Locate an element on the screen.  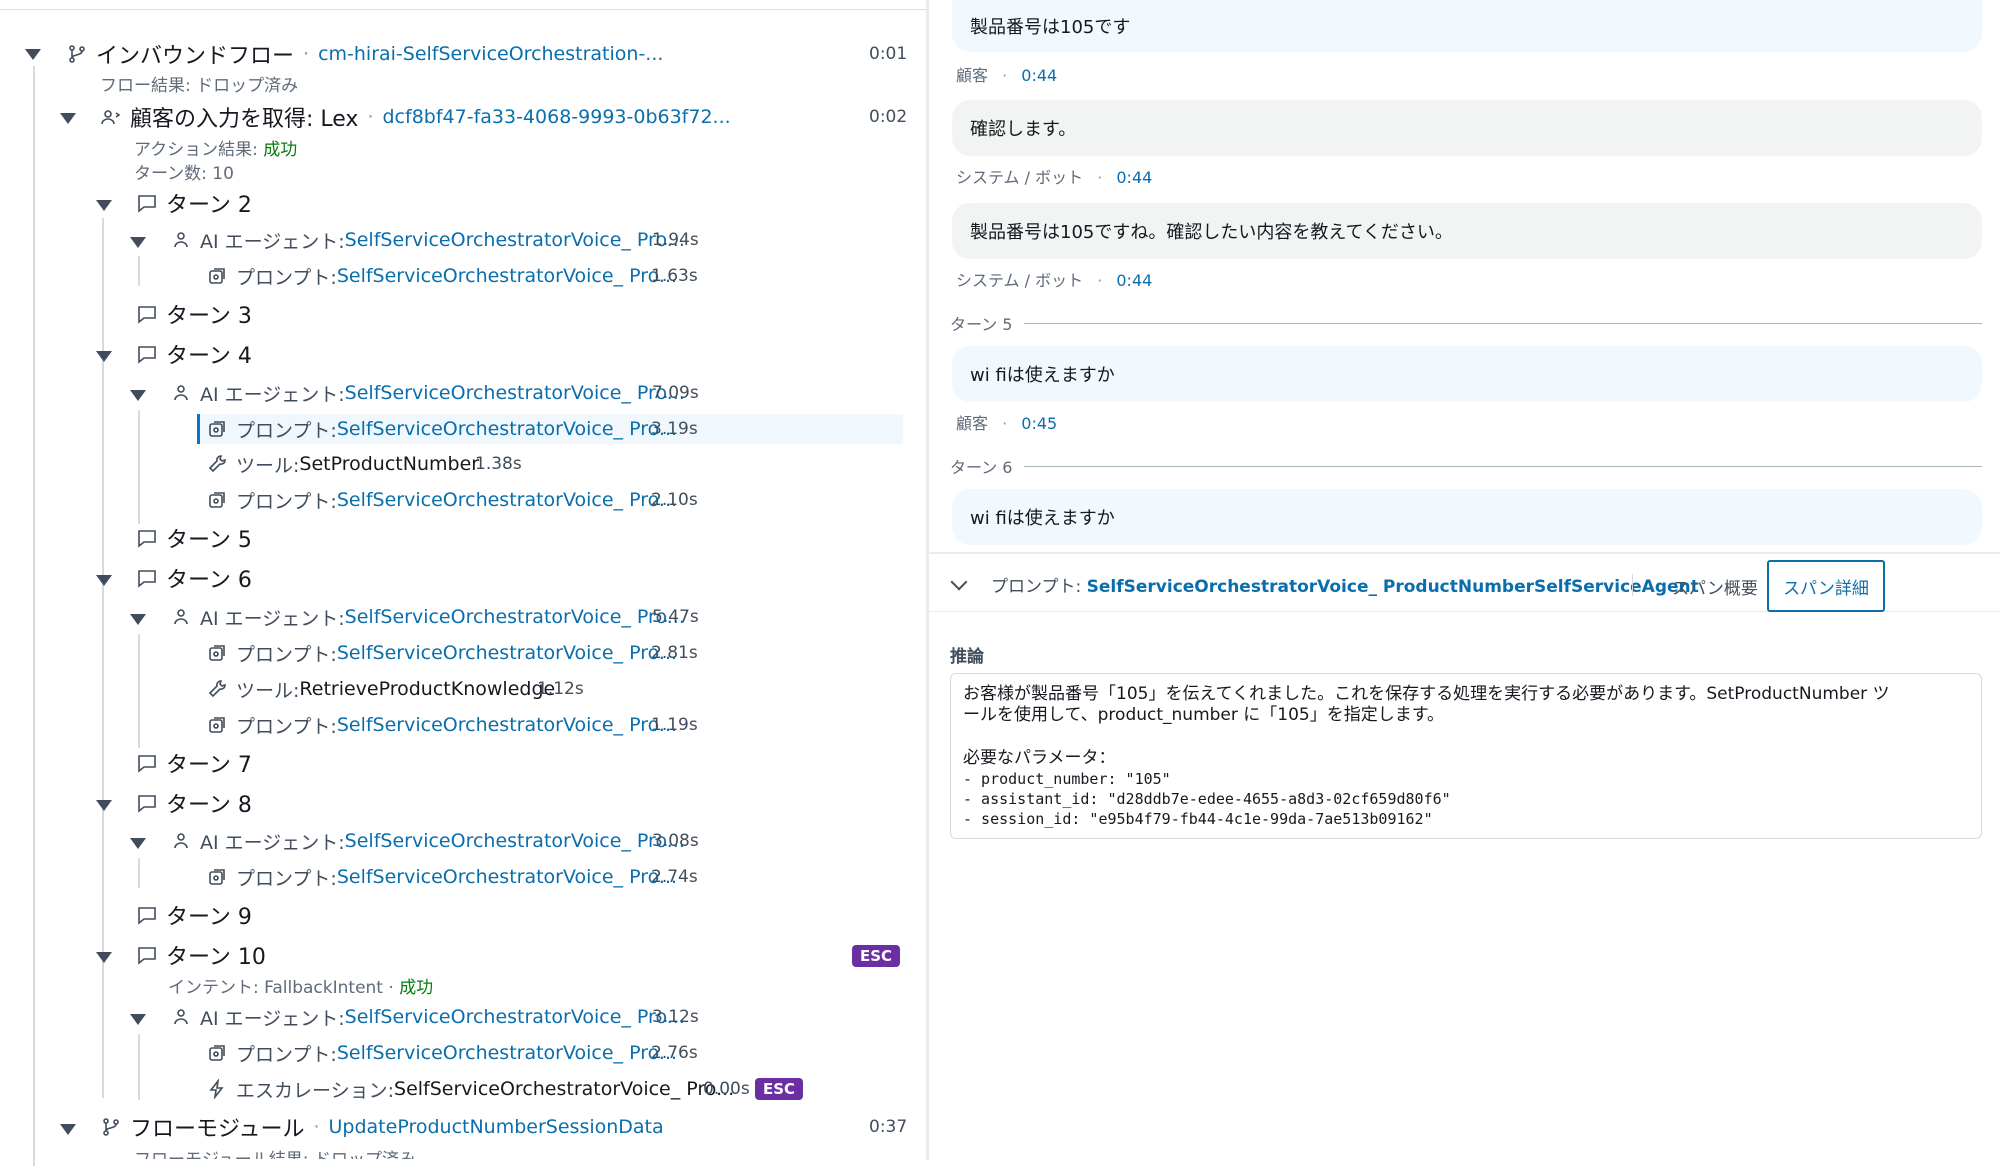
tab-span-overview: スパン概要 is located at coordinates (1715, 586).